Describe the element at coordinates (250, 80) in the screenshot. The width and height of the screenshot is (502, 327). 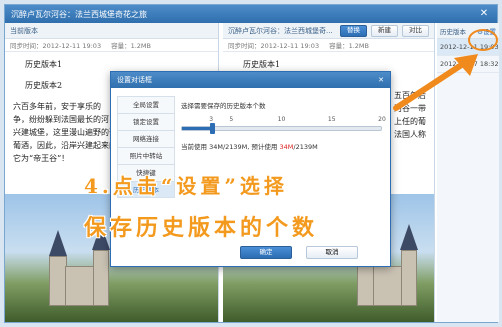
I see `dialog-titlebar: 设置对话框 ✕` at that location.